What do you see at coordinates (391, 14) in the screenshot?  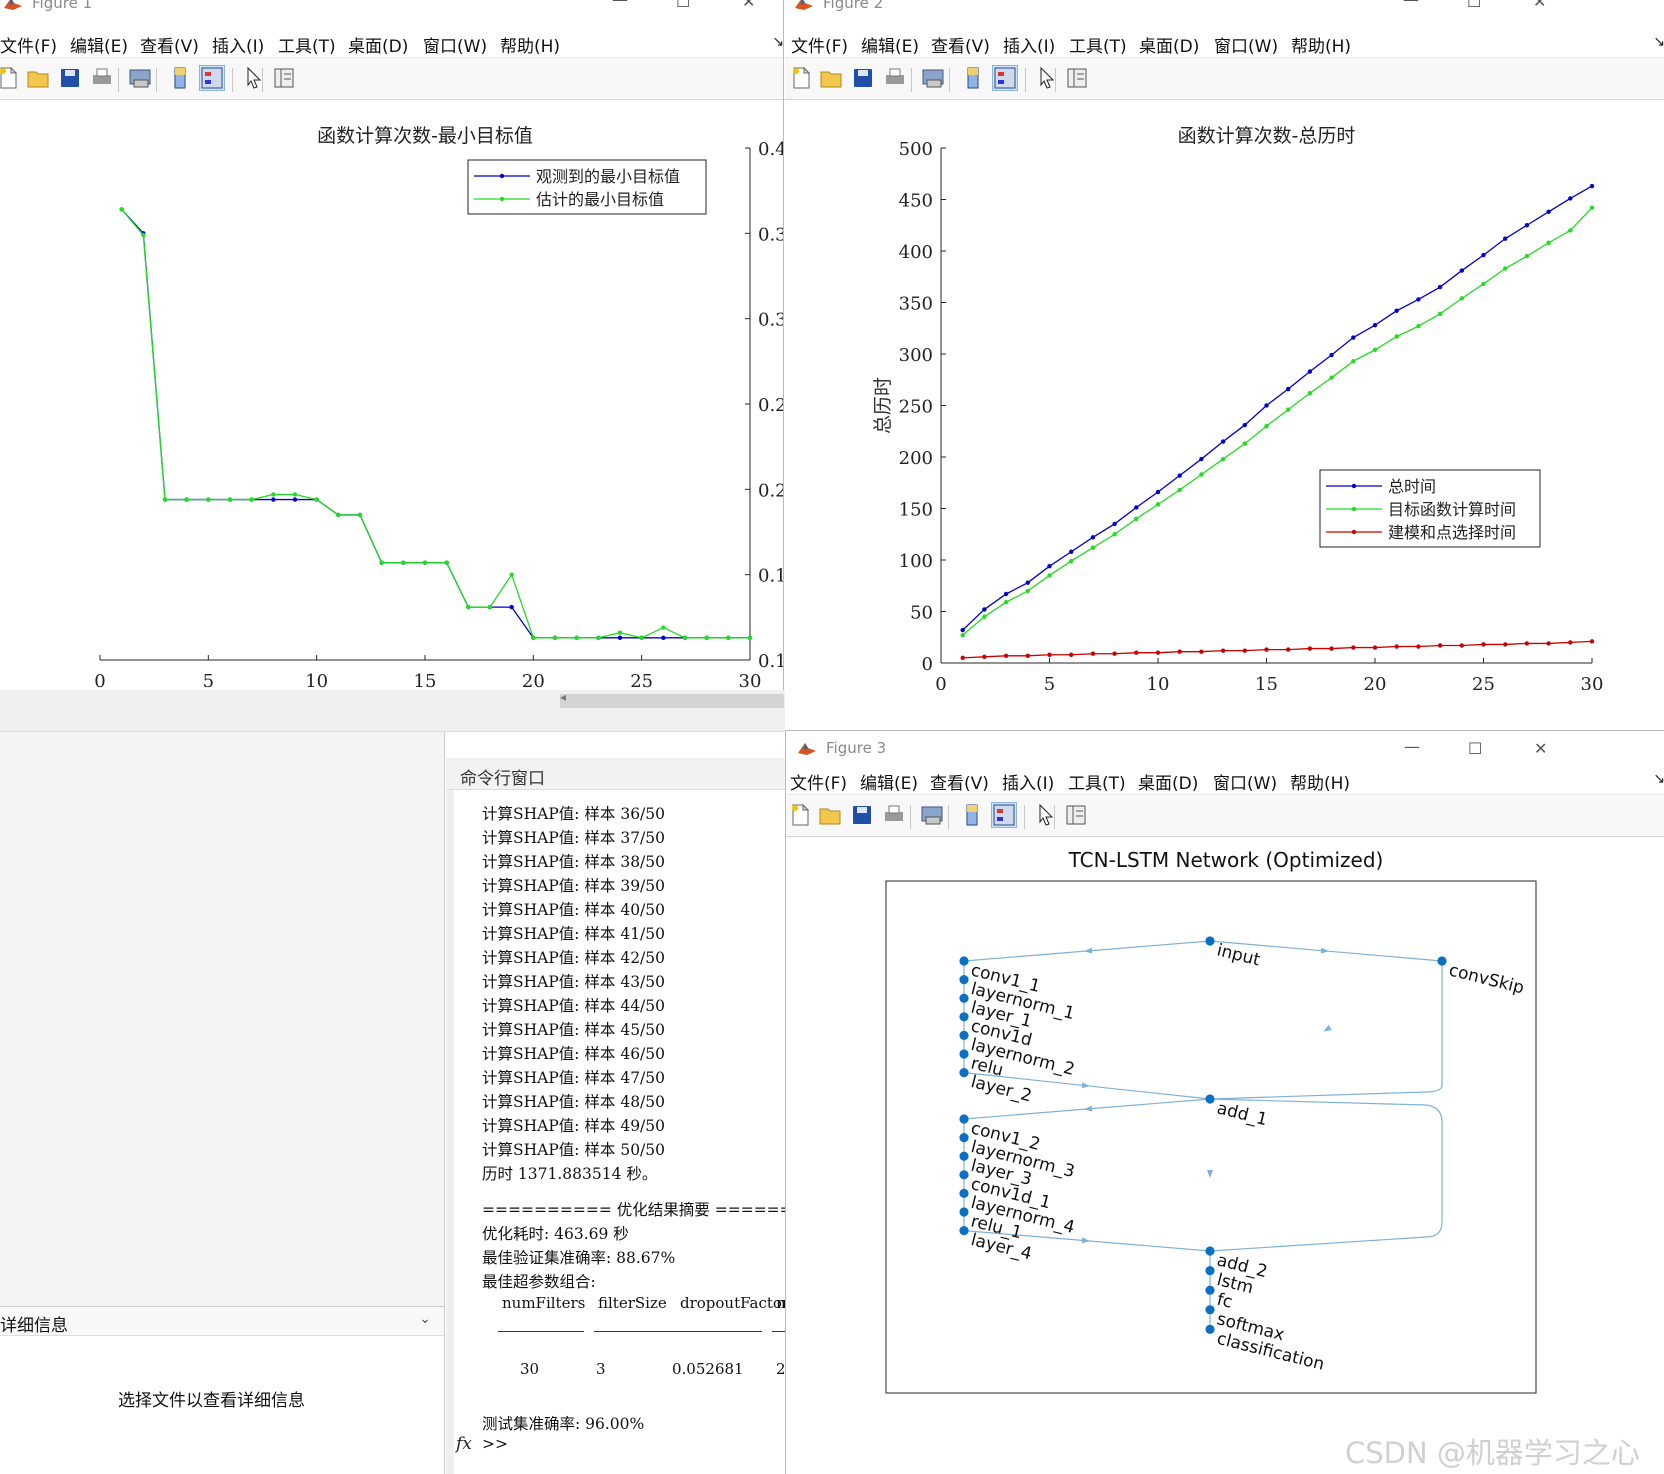 I see `figure-1-titlebar: Figure 1 — ☐ ✕` at bounding box center [391, 14].